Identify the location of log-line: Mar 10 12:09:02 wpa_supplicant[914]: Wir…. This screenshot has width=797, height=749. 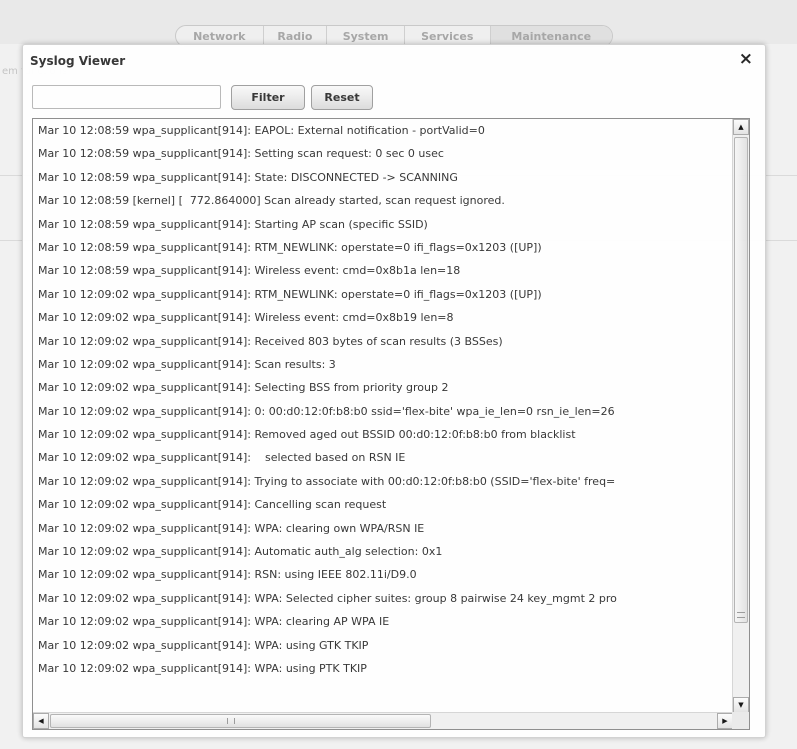
(246, 318).